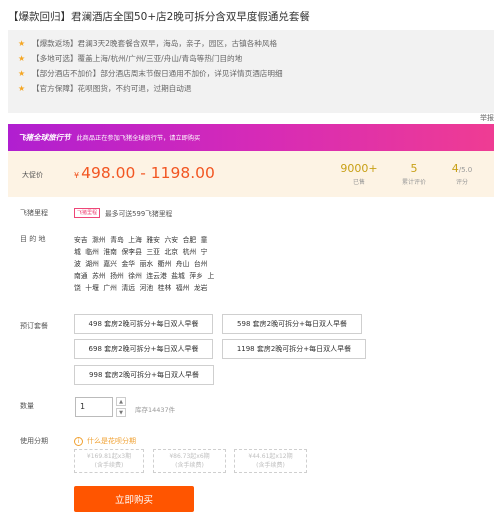  What do you see at coordinates (110, 252) in the screenshot?
I see `destination-item: 淮南` at bounding box center [110, 252].